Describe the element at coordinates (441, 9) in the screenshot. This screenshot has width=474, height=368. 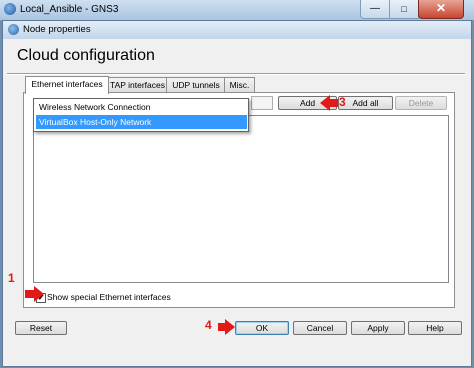
I see `close-window-button: ✕` at that location.